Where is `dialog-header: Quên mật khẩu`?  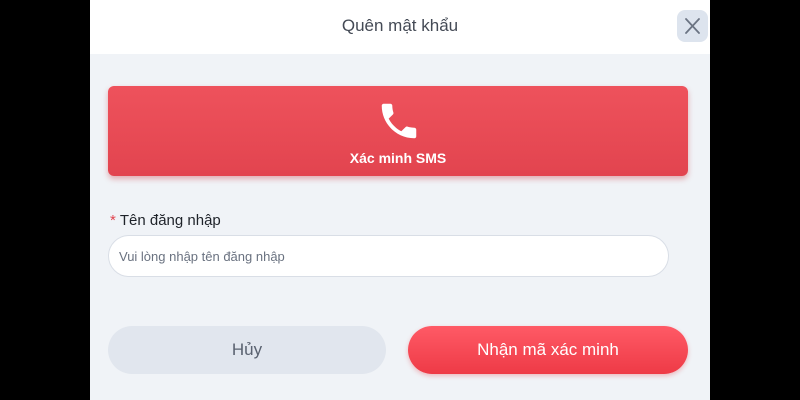
dialog-header: Quên mật khẩu is located at coordinates (400, 27).